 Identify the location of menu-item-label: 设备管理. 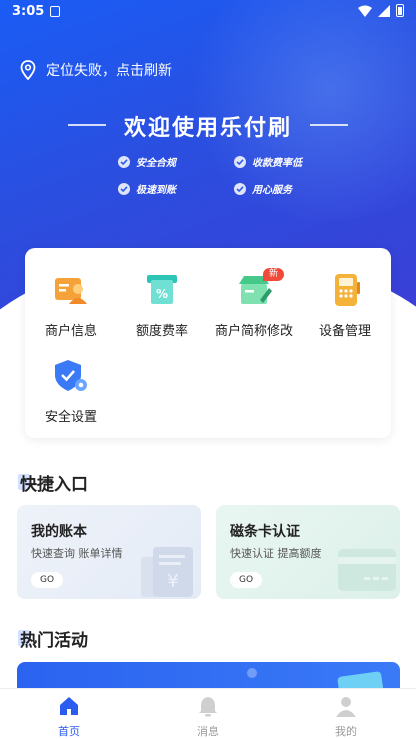
(344, 331).